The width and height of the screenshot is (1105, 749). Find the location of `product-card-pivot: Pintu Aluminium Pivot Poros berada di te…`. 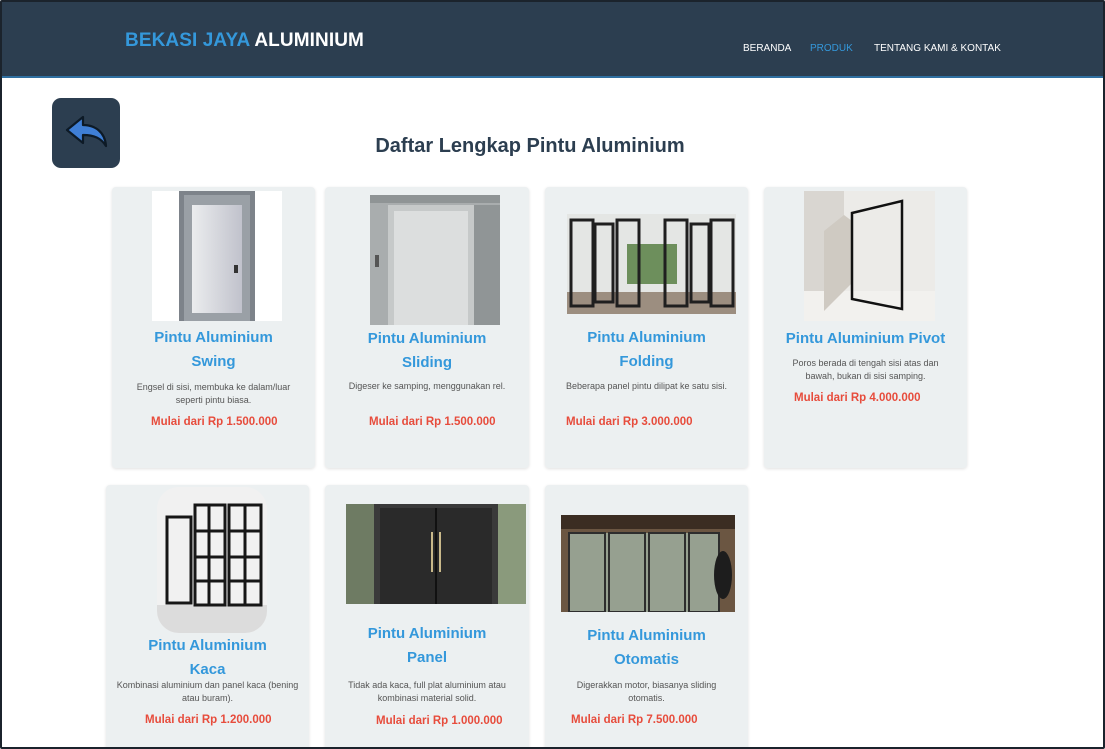

product-card-pivot: Pintu Aluminium Pivot Poros berada di te… is located at coordinates (865, 327).